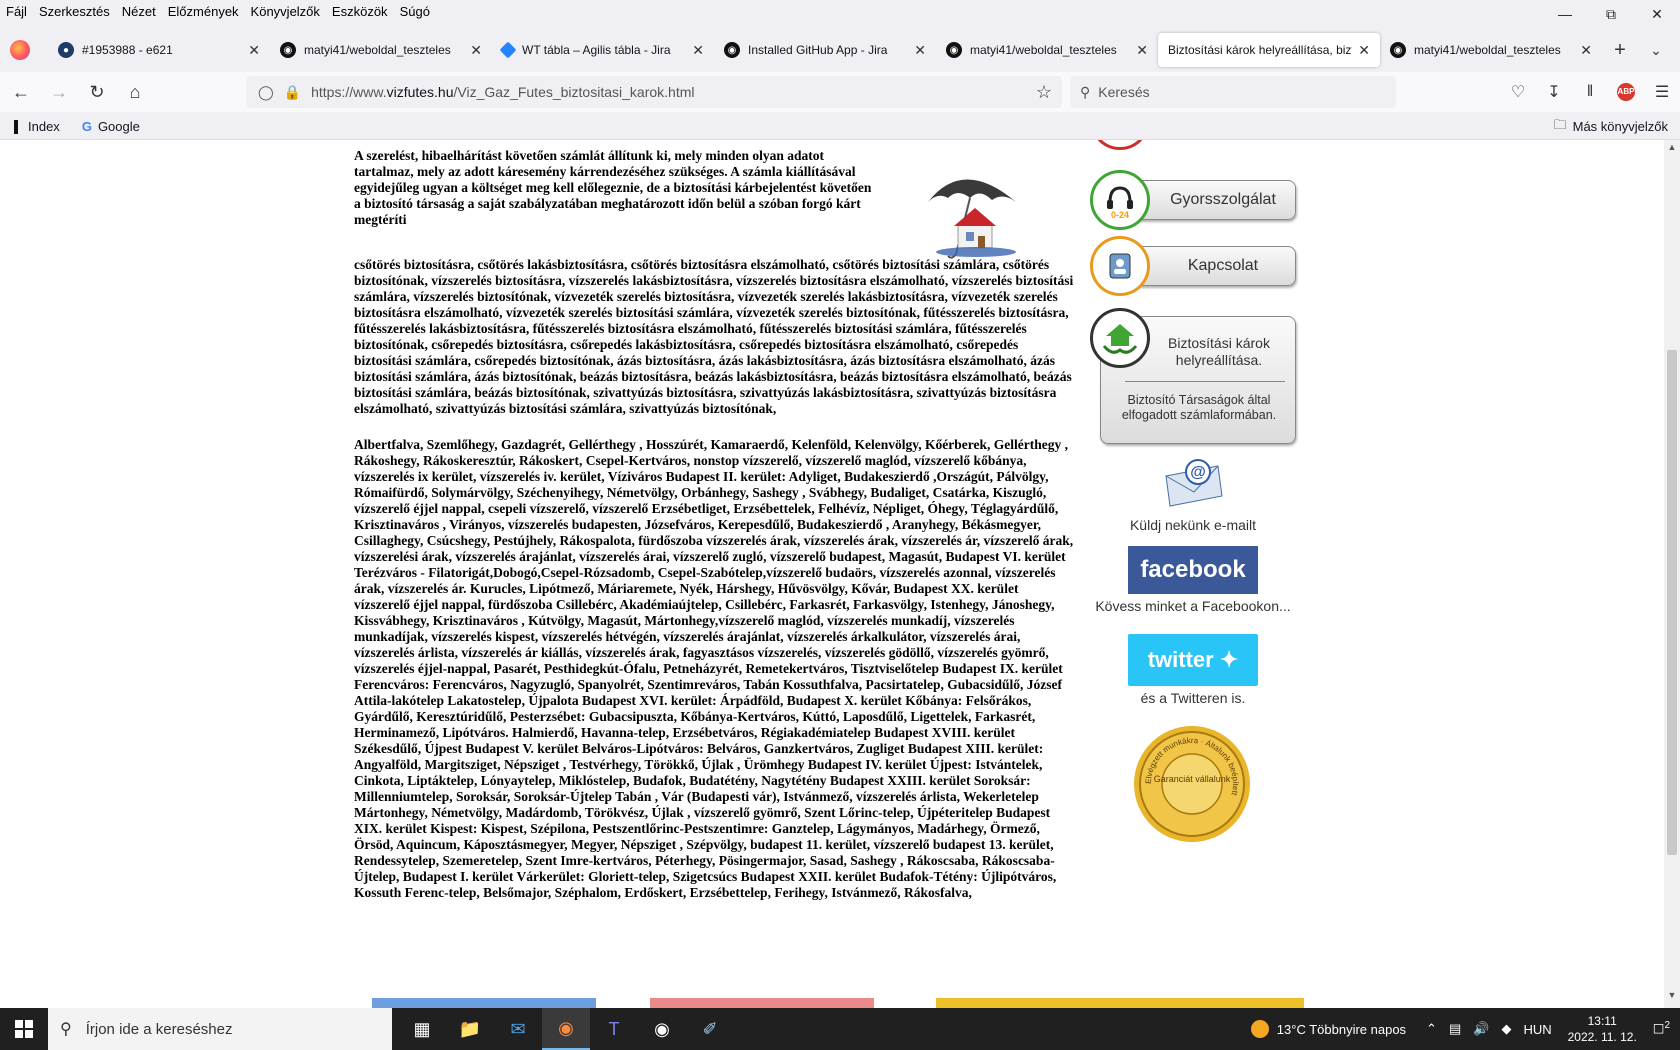 The image size is (1680, 1050). I want to click on bookmark-label: Más könyvjelzők, so click(1620, 126).